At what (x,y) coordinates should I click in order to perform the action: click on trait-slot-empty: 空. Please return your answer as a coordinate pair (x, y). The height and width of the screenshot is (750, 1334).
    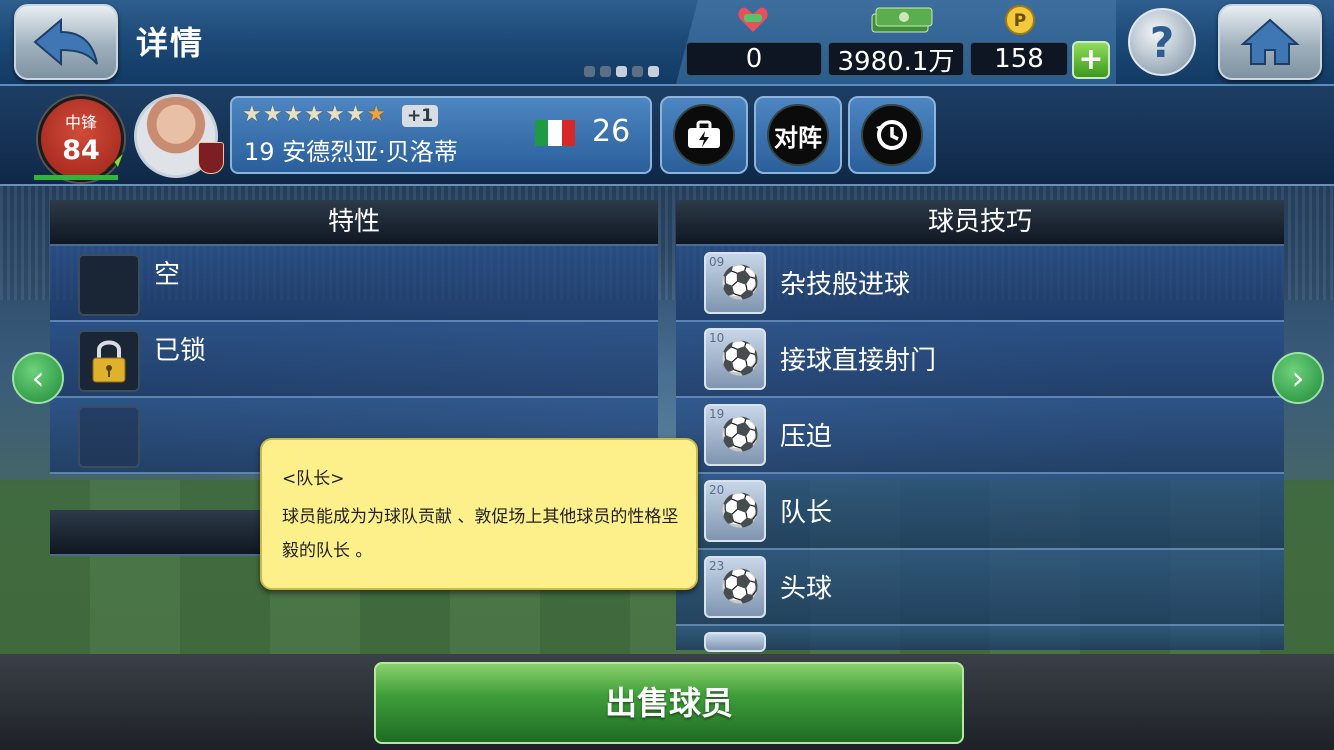
    Looking at the image, I should click on (354, 284).